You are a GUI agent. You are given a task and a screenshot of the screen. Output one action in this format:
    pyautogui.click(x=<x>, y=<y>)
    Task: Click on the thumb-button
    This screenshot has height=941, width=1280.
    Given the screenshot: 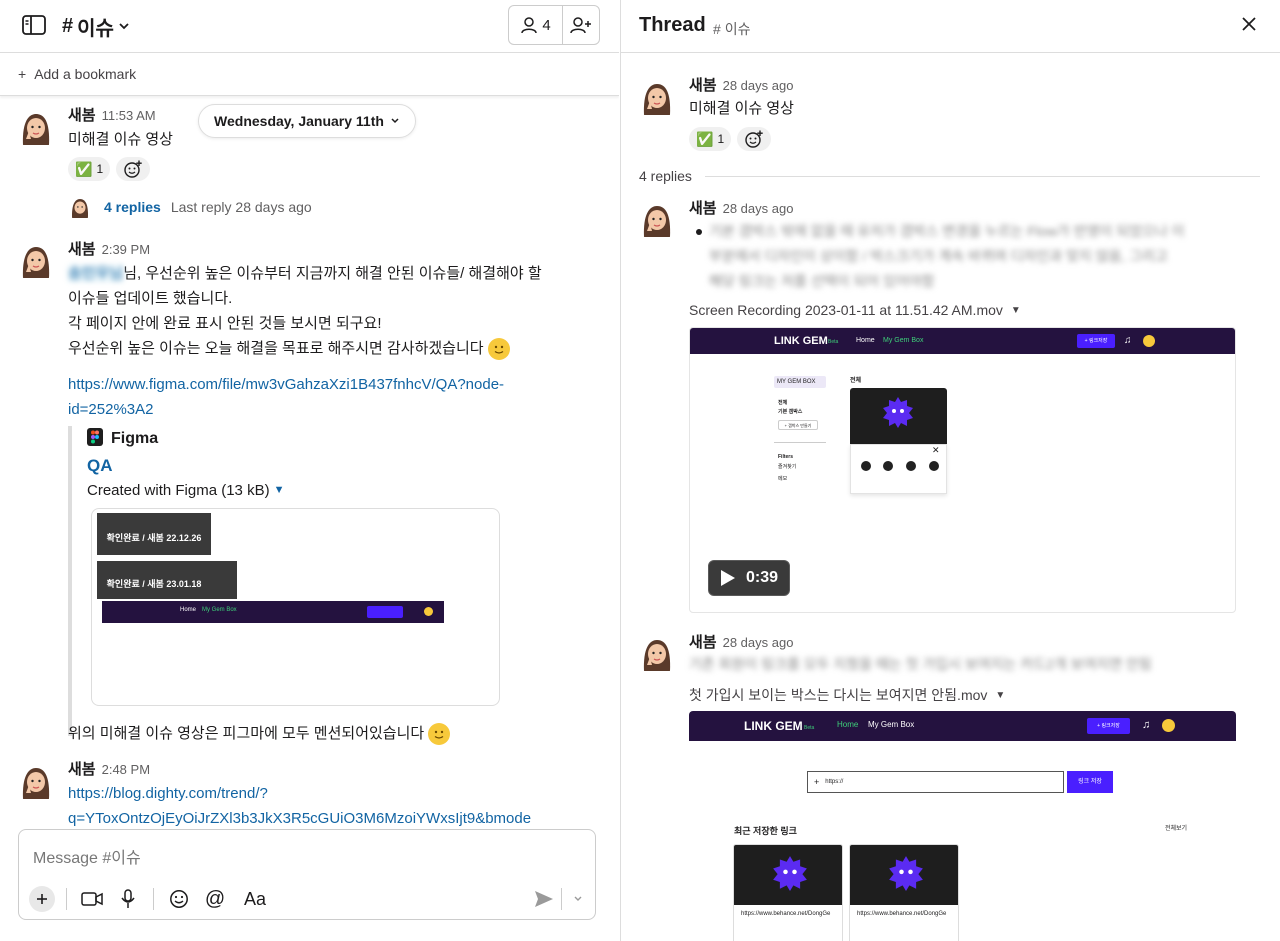 What is the action you would take?
    pyautogui.click(x=385, y=612)
    